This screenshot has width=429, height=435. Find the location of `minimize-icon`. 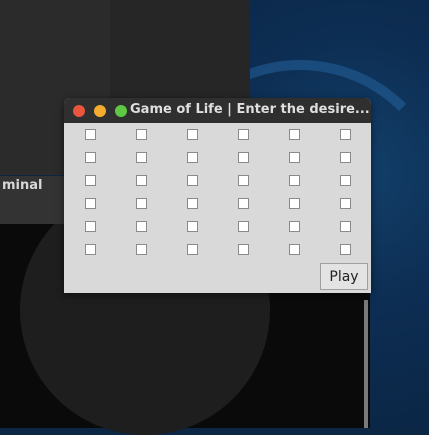

minimize-icon is located at coordinates (100, 111).